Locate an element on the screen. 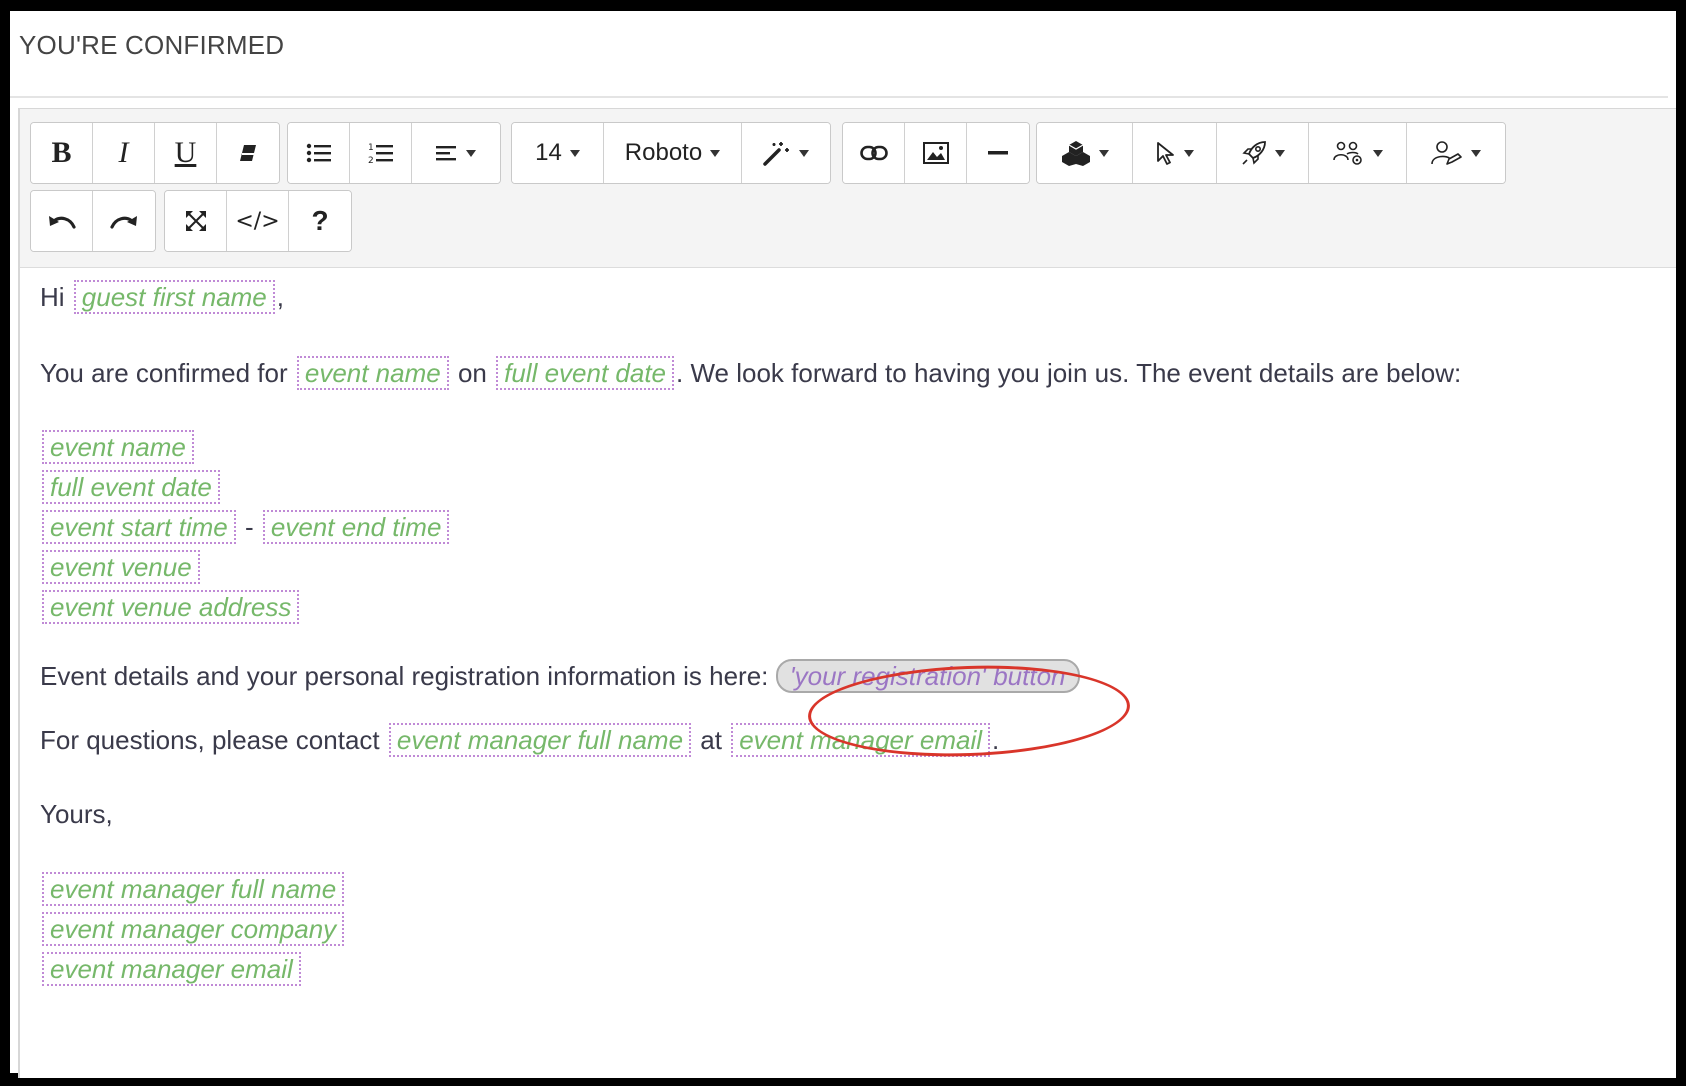 The image size is (1686, 1086). user-edit-icon is located at coordinates (1446, 153).